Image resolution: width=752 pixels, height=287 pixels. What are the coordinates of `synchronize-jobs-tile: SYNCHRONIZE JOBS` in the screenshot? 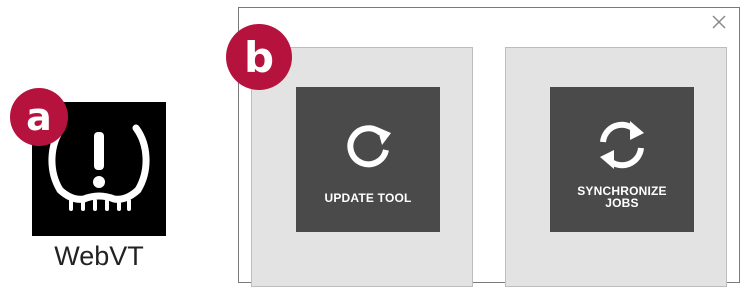 It's located at (622, 159).